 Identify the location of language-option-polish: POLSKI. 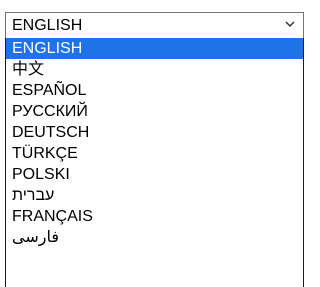
(154, 174).